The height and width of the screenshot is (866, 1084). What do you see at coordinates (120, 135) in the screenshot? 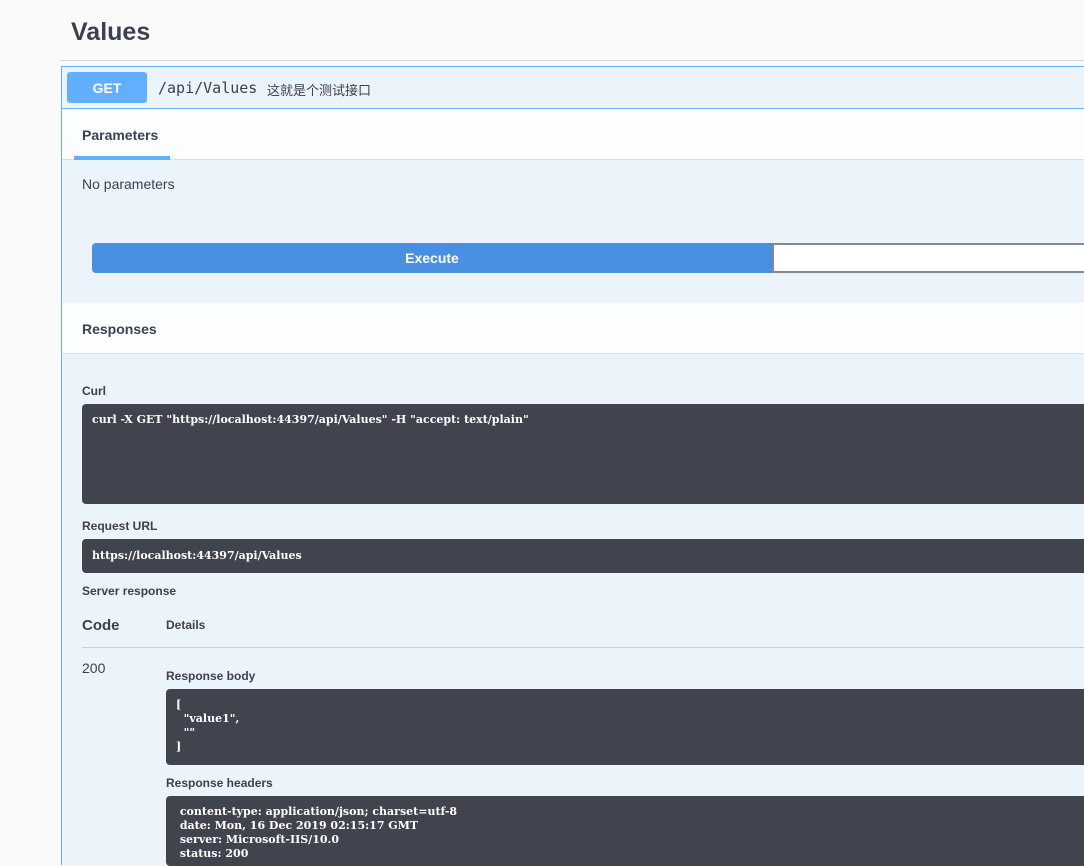
I see `tab-parameters: Parameters` at bounding box center [120, 135].